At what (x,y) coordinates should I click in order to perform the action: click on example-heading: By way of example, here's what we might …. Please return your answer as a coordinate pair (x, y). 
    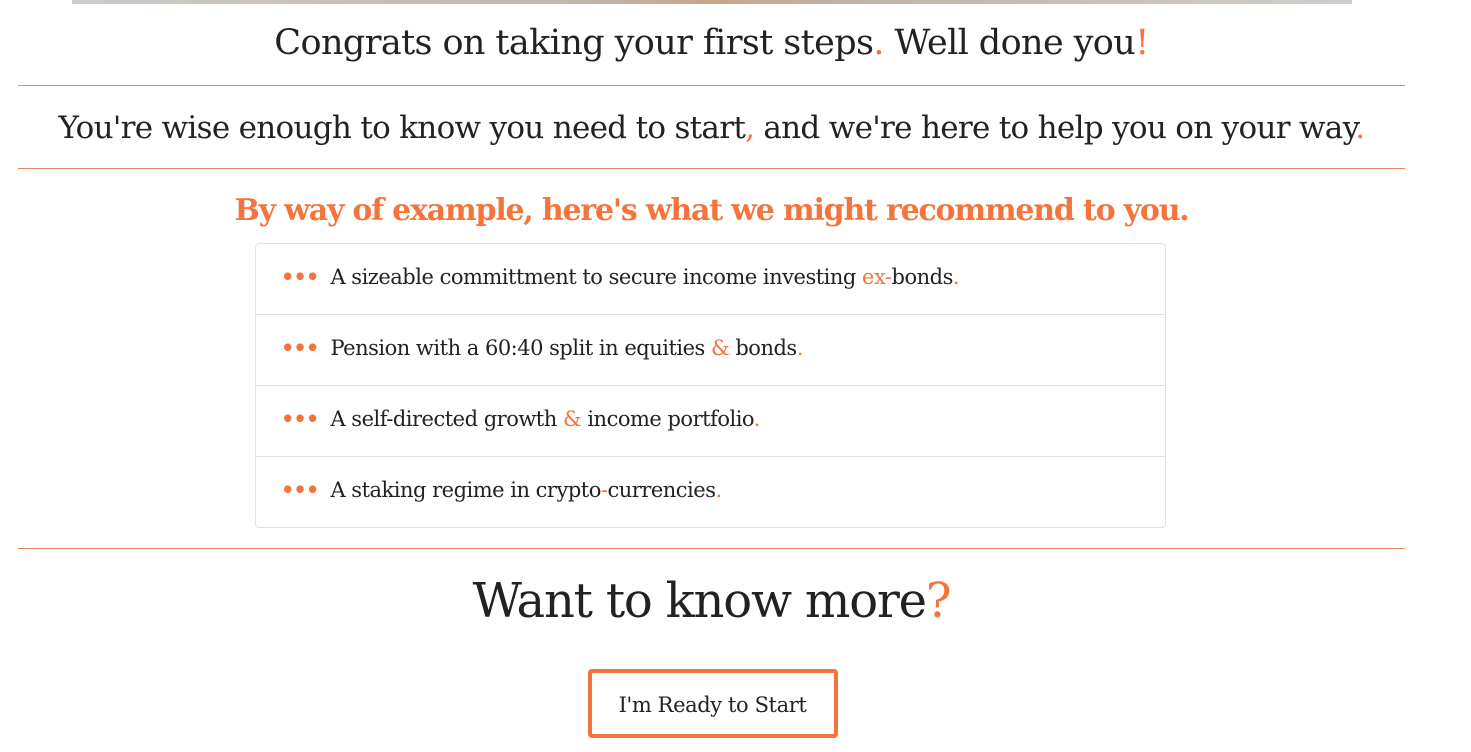
    Looking at the image, I should click on (711, 210).